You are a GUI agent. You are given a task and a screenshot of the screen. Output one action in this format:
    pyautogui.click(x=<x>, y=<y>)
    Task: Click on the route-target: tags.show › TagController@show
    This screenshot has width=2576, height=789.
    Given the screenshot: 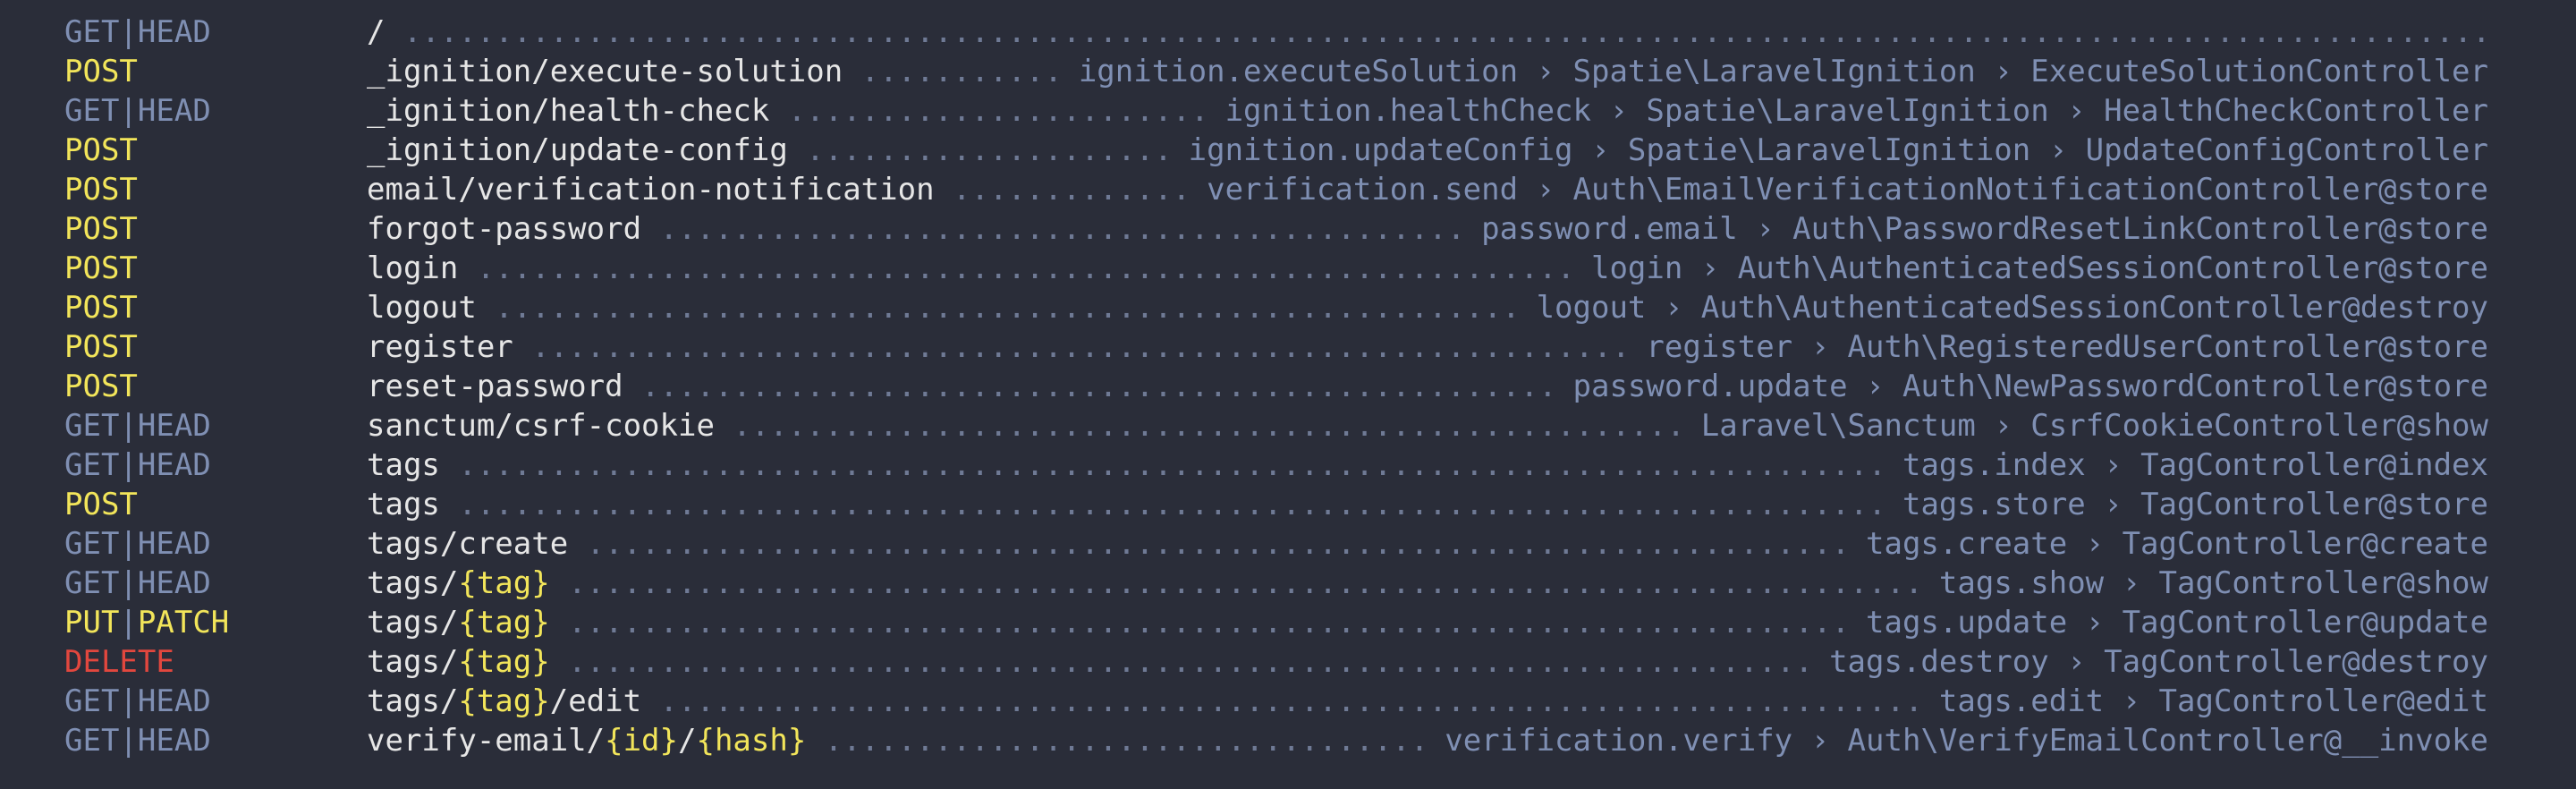 What is the action you would take?
    pyautogui.click(x=2207, y=583)
    